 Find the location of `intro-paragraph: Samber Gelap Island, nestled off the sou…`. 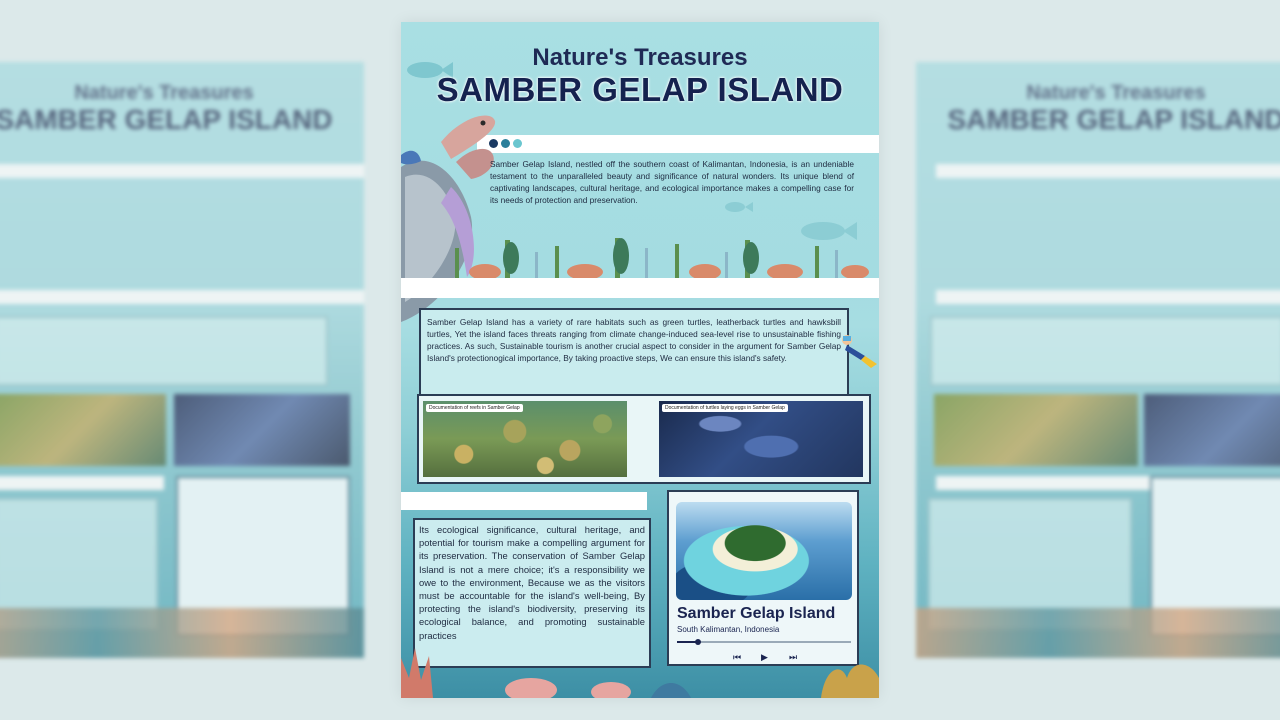

intro-paragraph: Samber Gelap Island, nestled off the sou… is located at coordinates (672, 182).